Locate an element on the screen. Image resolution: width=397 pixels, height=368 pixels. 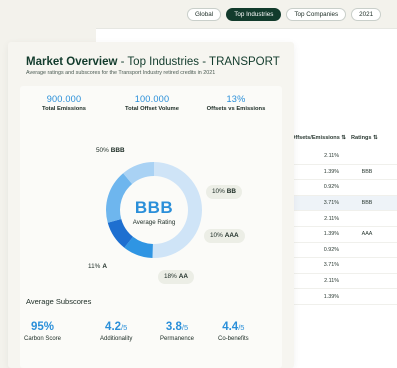
rating-share-bbb: 50% BBB is located at coordinates (110, 150).